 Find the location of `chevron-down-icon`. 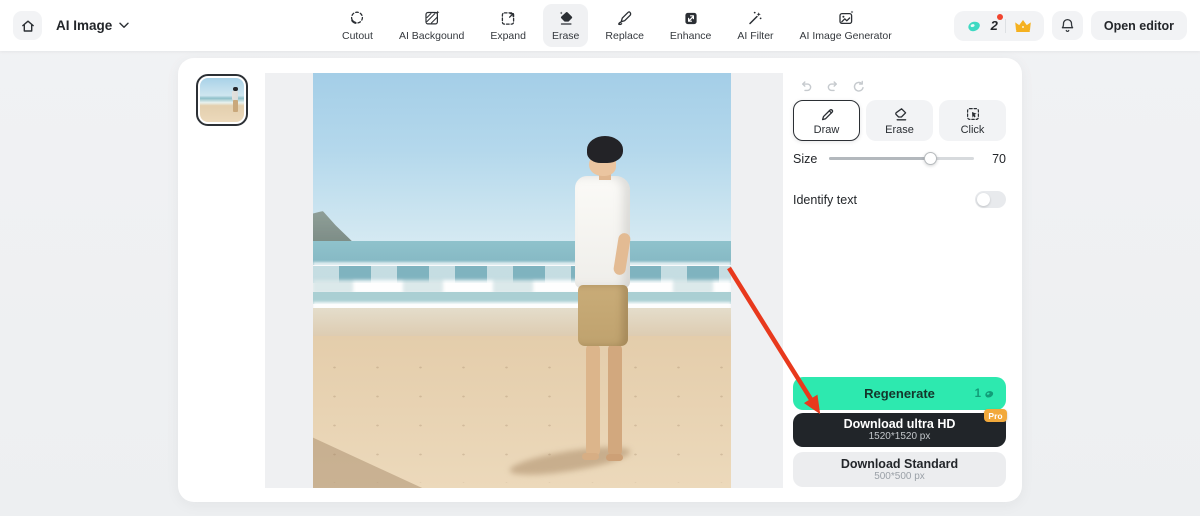

chevron-down-icon is located at coordinates (124, 25).